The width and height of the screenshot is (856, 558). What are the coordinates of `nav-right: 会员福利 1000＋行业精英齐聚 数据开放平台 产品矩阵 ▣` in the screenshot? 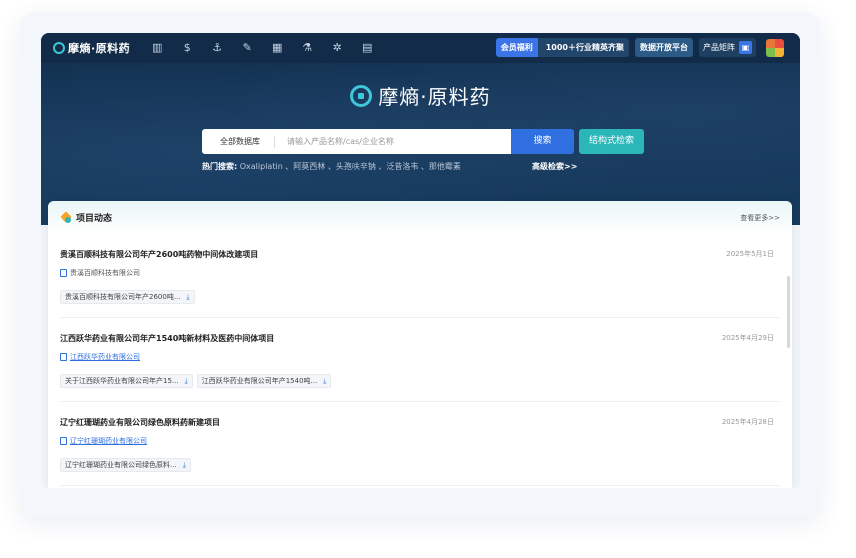 It's located at (639, 47).